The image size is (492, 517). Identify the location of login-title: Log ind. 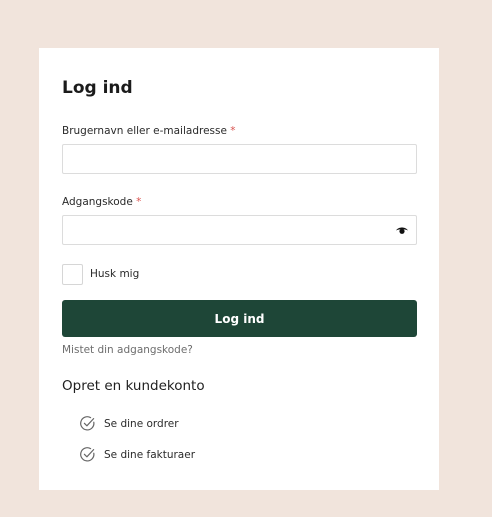
(97, 88).